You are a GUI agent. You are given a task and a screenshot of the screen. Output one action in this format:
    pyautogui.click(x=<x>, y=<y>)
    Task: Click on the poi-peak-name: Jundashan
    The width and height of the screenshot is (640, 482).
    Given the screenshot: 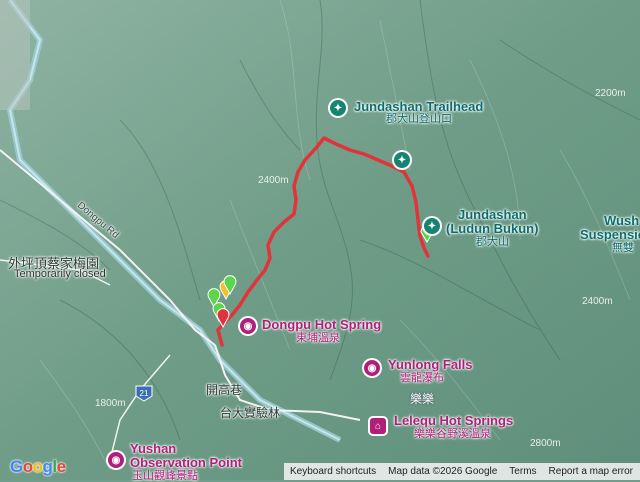 What is the action you would take?
    pyautogui.click(x=492, y=215)
    